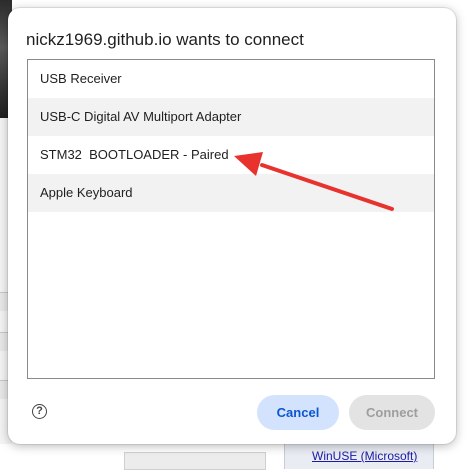 Image resolution: width=472 pixels, height=470 pixels. Describe the element at coordinates (165, 39) in the screenshot. I see `dialog-title: nickz1969.github.io wants to connect` at that location.